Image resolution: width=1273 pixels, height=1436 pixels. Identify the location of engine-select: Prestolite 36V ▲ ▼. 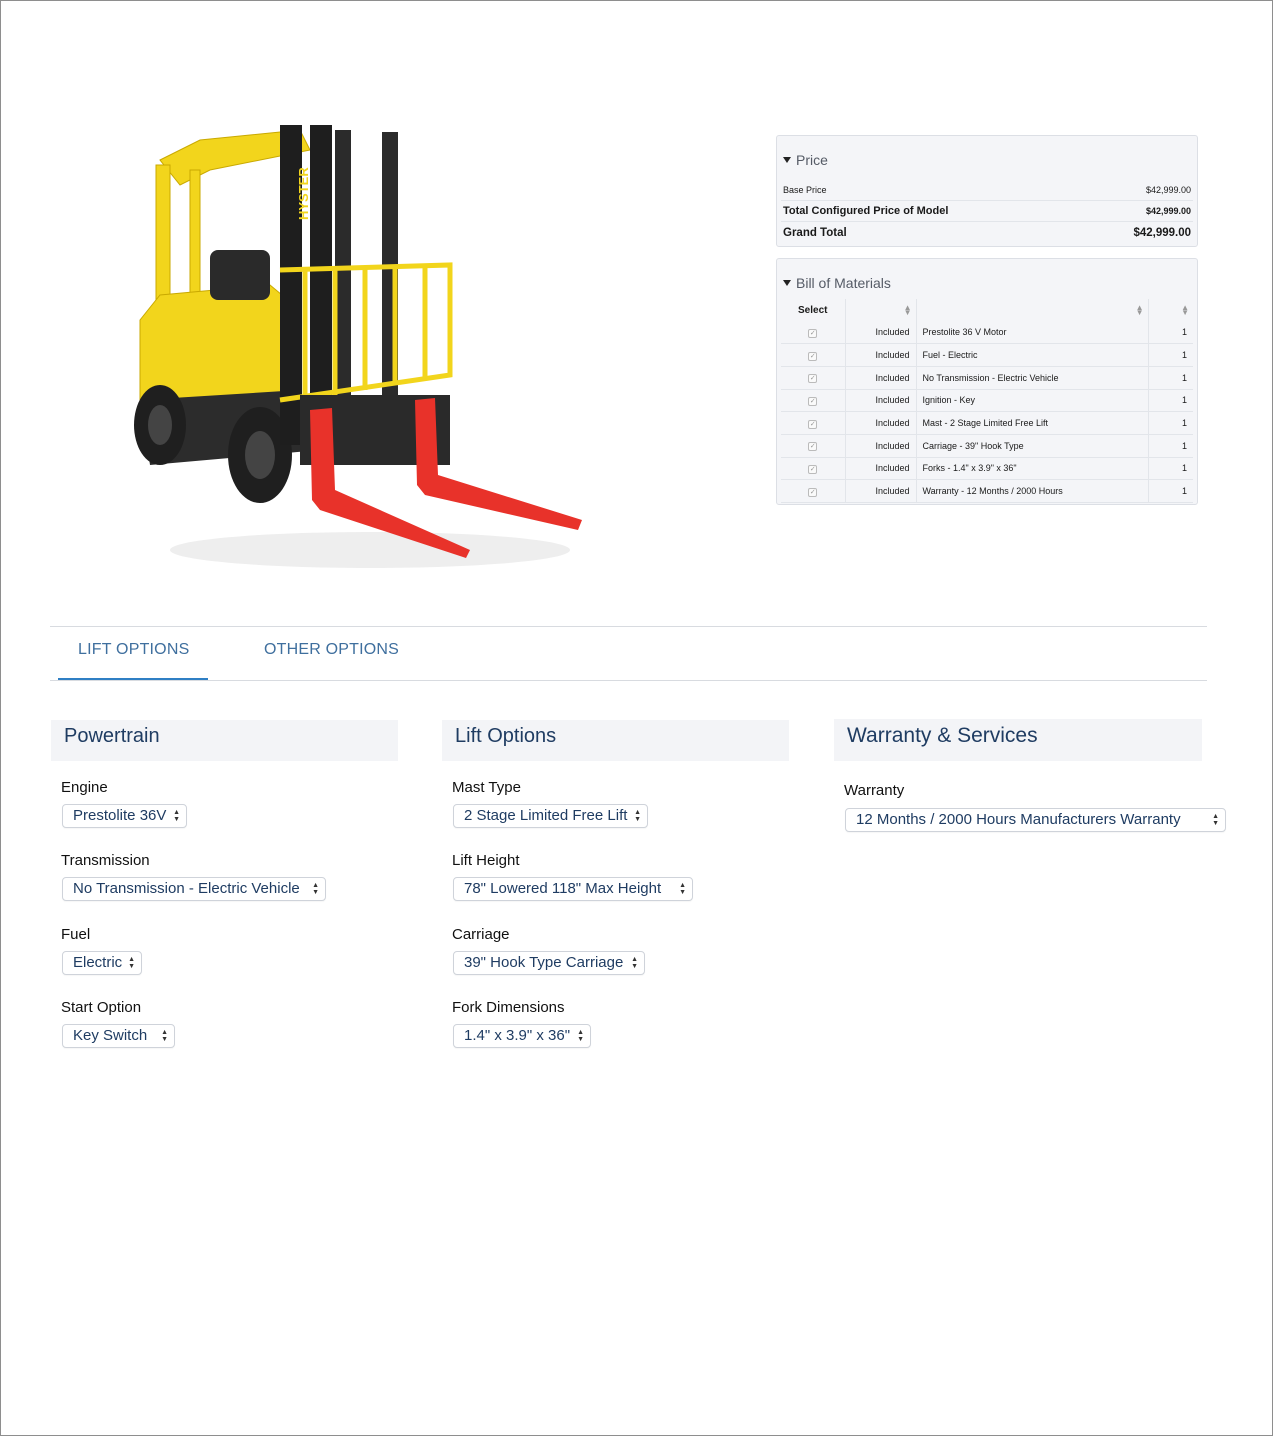
(124, 816).